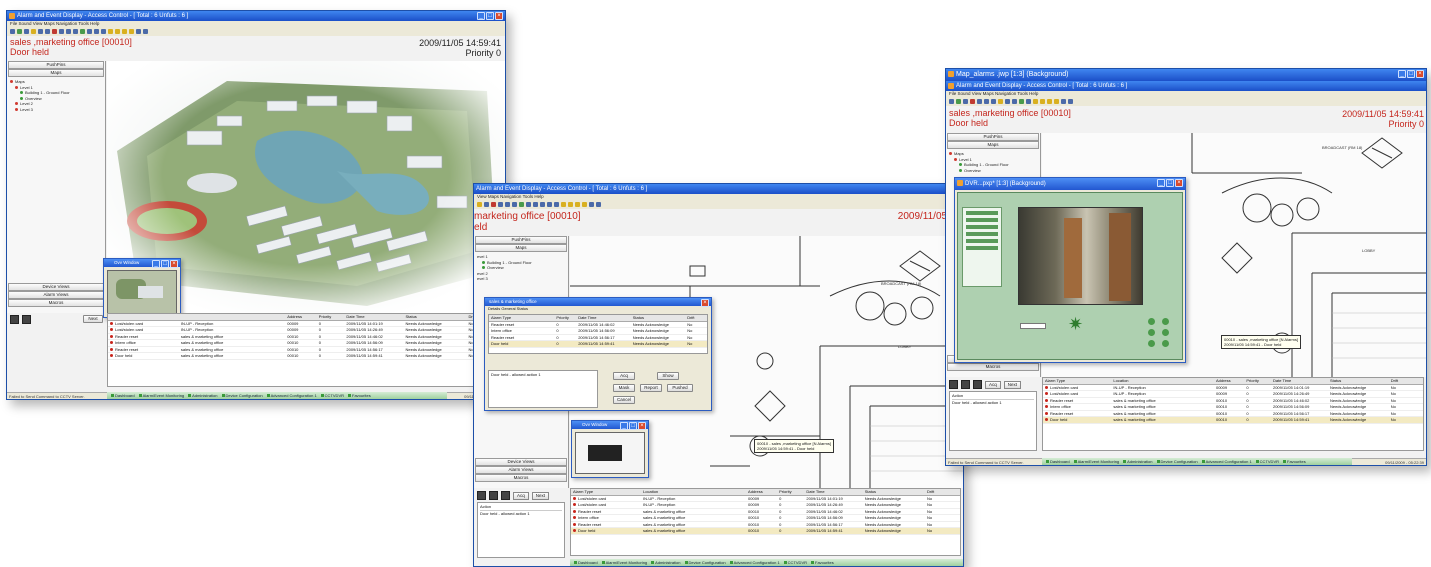 This screenshot has width=1431, height=567. What do you see at coordinates (56, 295) in the screenshot?
I see `alarm-views-button: Alarm Views` at bounding box center [56, 295].